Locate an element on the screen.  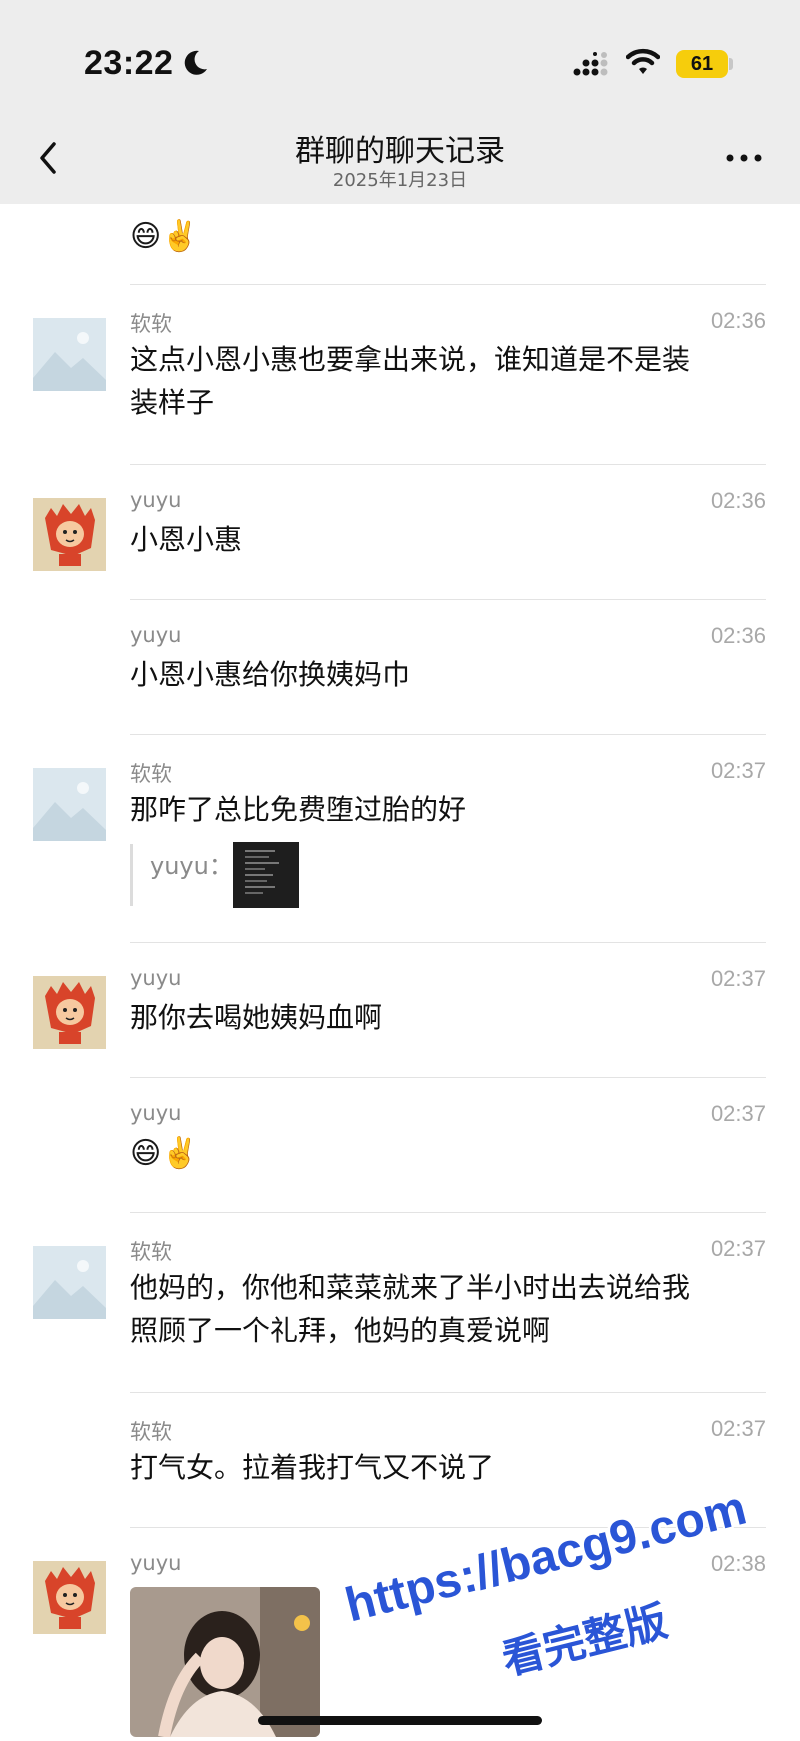
message-text-line: 他妈的，你他和菜菜就来了半小时出去说给我 is located at coordinates (410, 1287).